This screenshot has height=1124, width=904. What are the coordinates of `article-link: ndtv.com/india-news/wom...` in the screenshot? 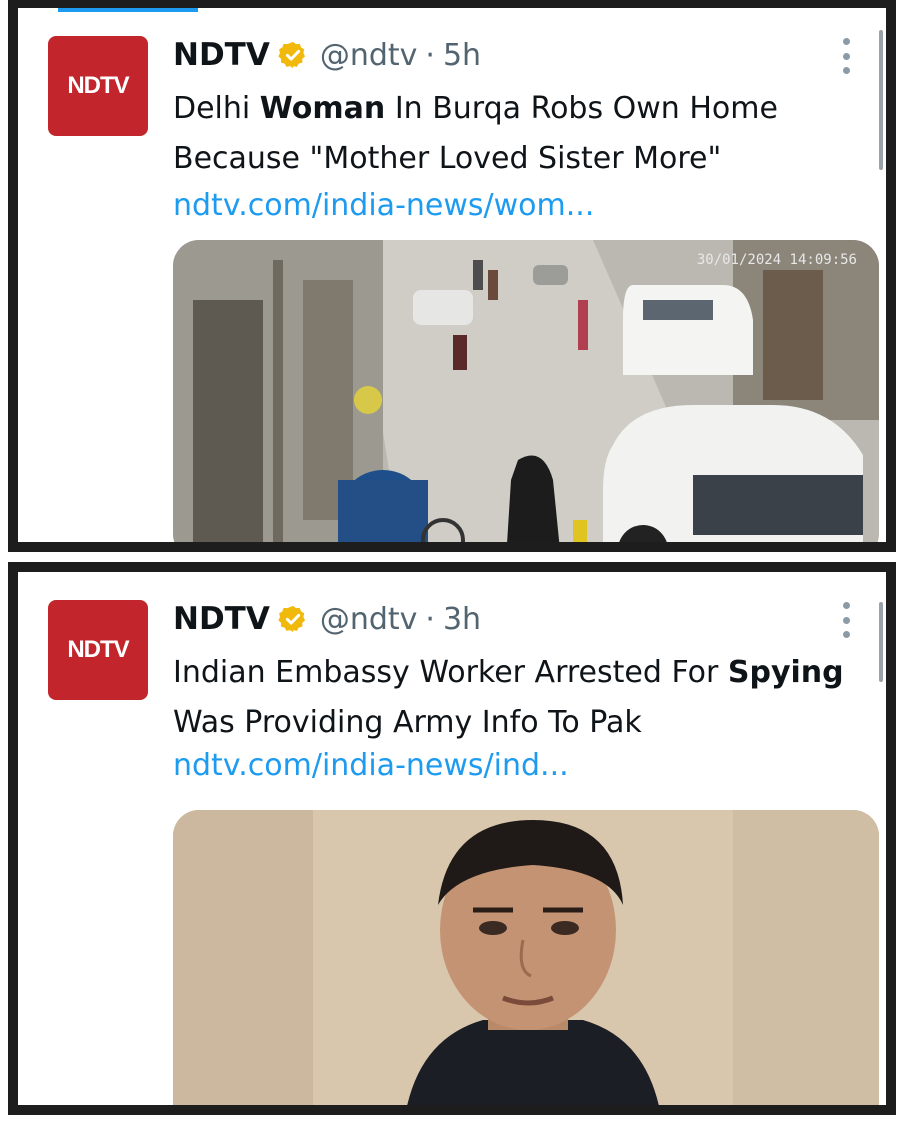 It's located at (383, 205).